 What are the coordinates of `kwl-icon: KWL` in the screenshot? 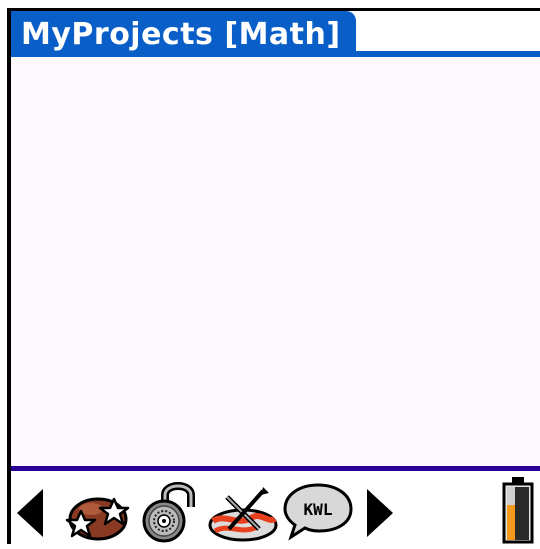 It's located at (318, 513).